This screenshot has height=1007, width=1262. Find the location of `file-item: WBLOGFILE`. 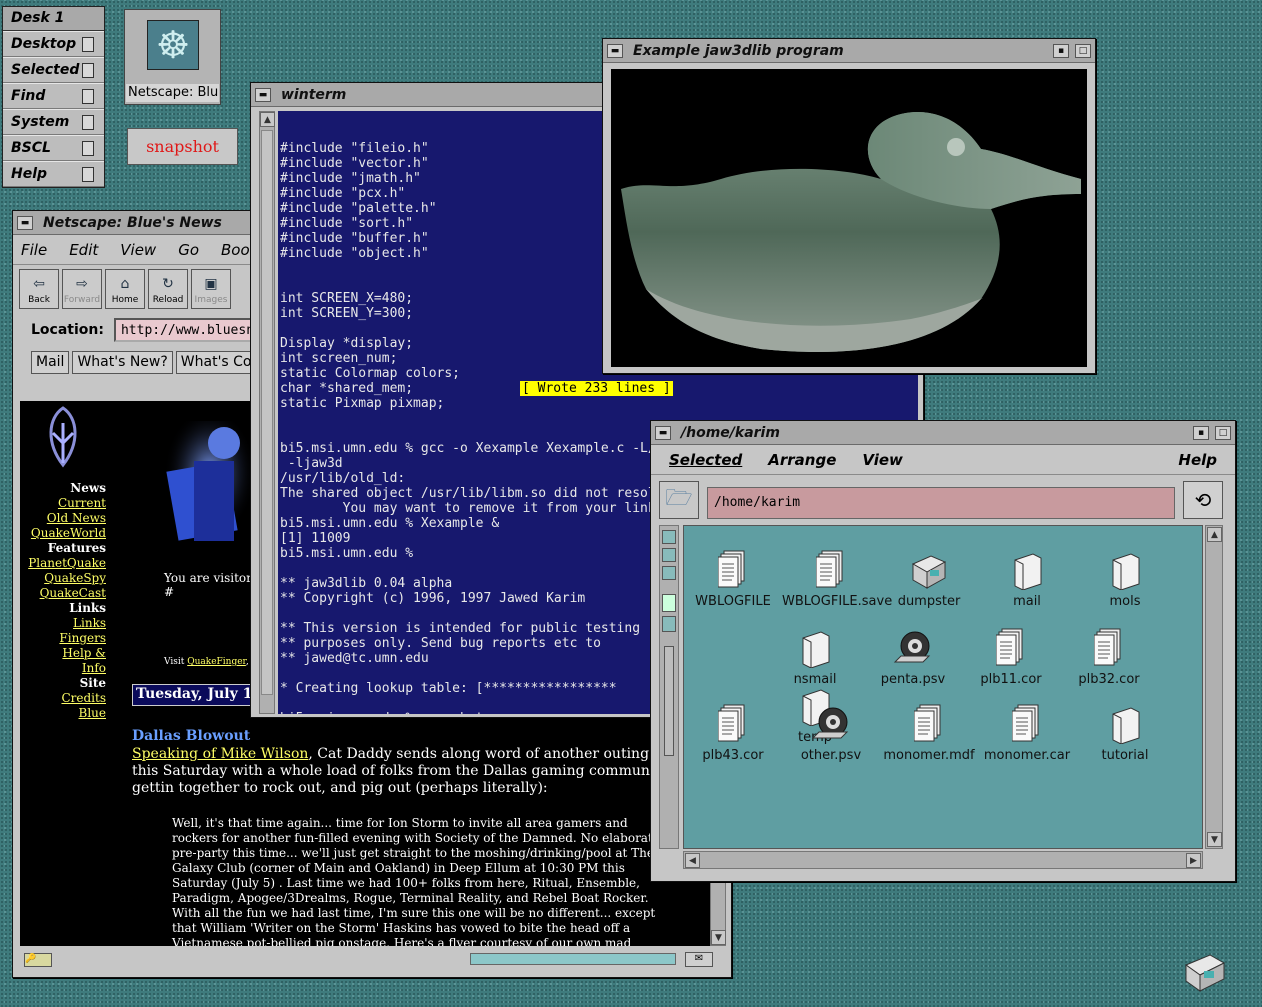

file-item: WBLOGFILE is located at coordinates (733, 579).